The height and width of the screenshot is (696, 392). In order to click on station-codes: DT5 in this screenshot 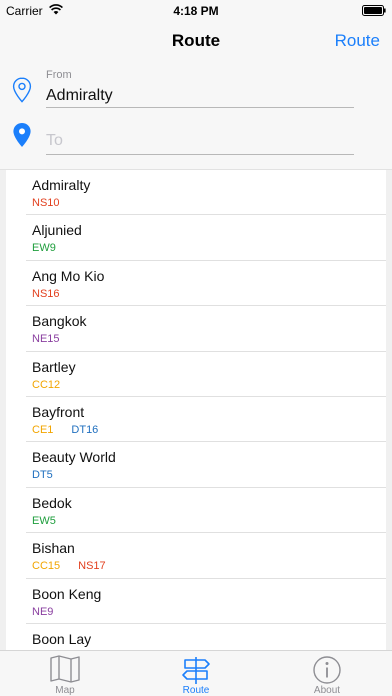, I will do `click(51, 475)`.